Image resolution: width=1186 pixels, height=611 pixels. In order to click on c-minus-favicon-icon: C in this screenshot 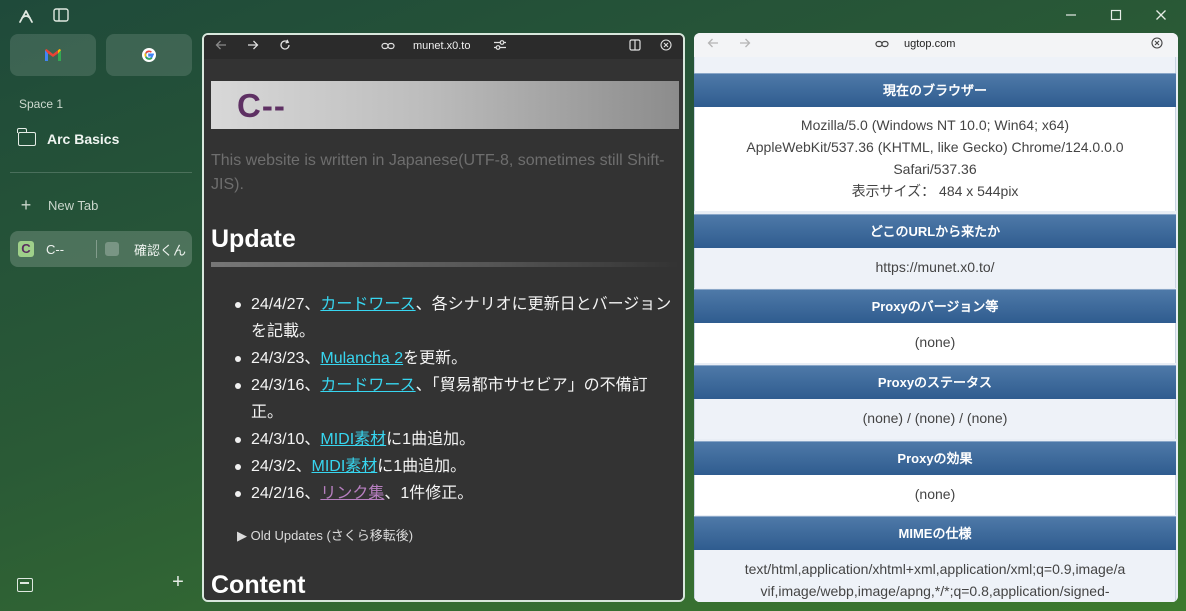, I will do `click(26, 249)`.